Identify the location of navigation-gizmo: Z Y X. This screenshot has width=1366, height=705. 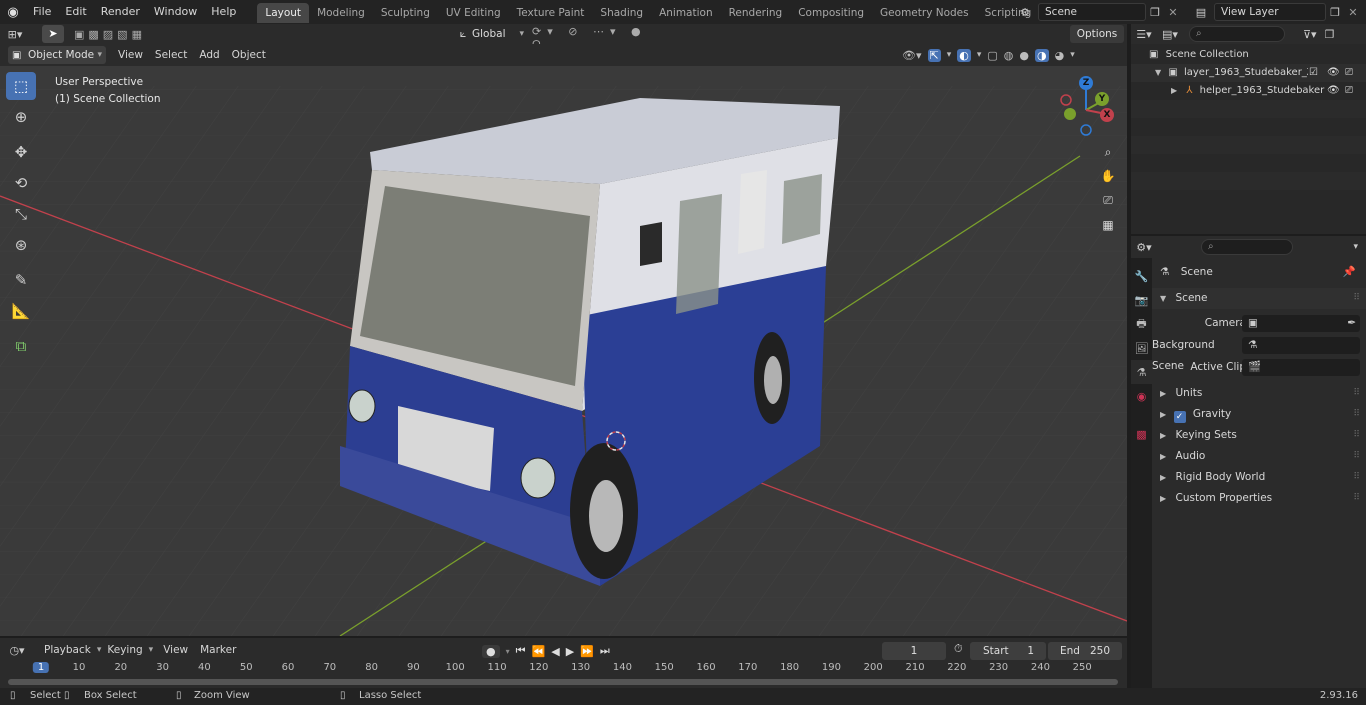
(1088, 108).